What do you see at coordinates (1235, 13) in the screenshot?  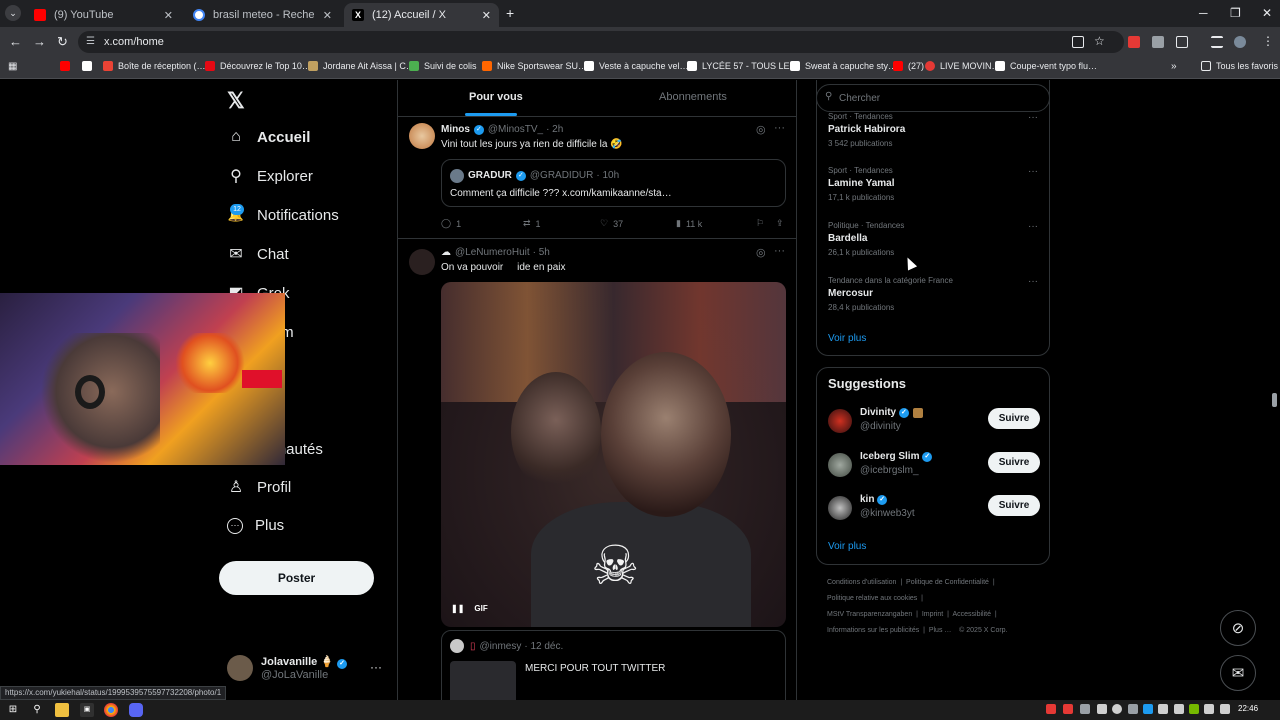 I see `restore-icon: ❐` at bounding box center [1235, 13].